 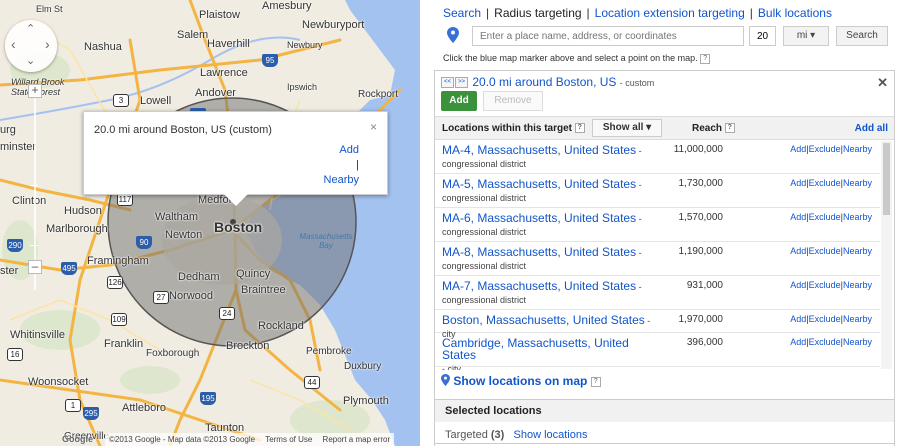 What do you see at coordinates (13, 44) in the screenshot?
I see `pan-left-icon: ‹` at bounding box center [13, 44].